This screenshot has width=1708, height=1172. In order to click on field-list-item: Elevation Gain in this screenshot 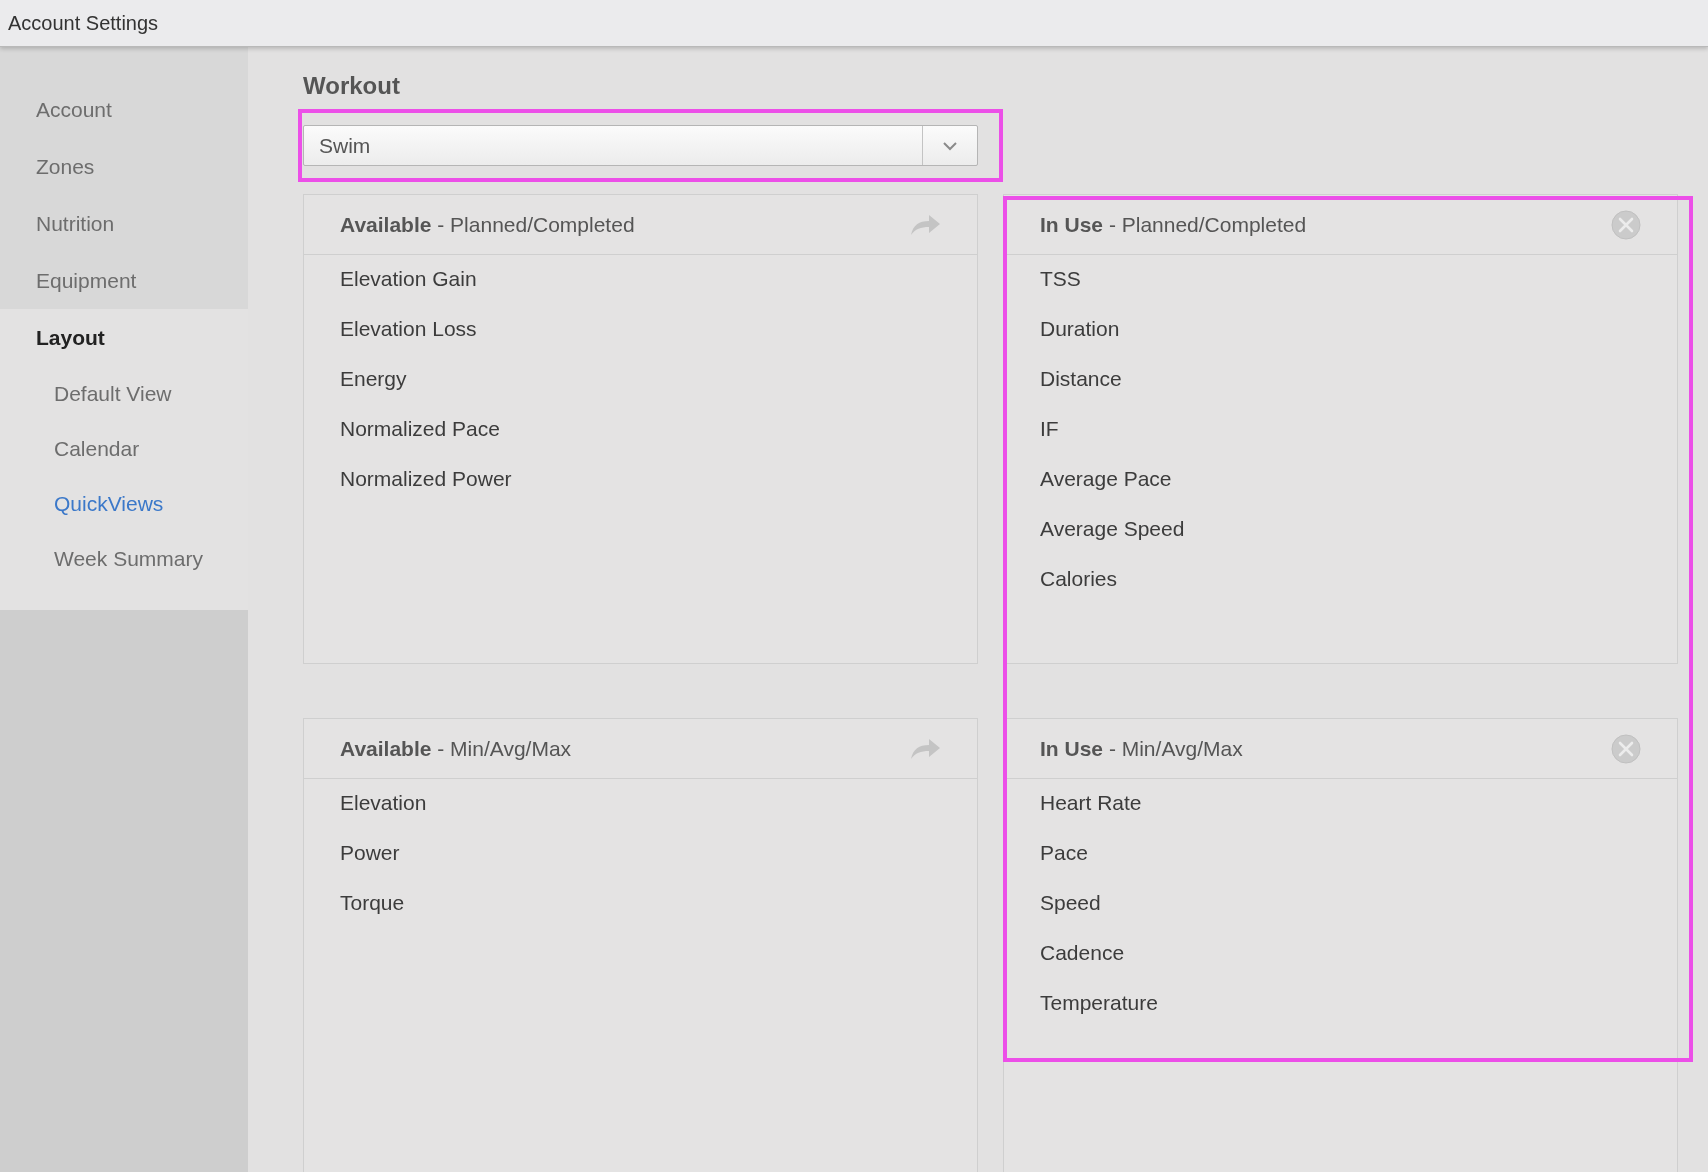, I will do `click(390, 291)`.